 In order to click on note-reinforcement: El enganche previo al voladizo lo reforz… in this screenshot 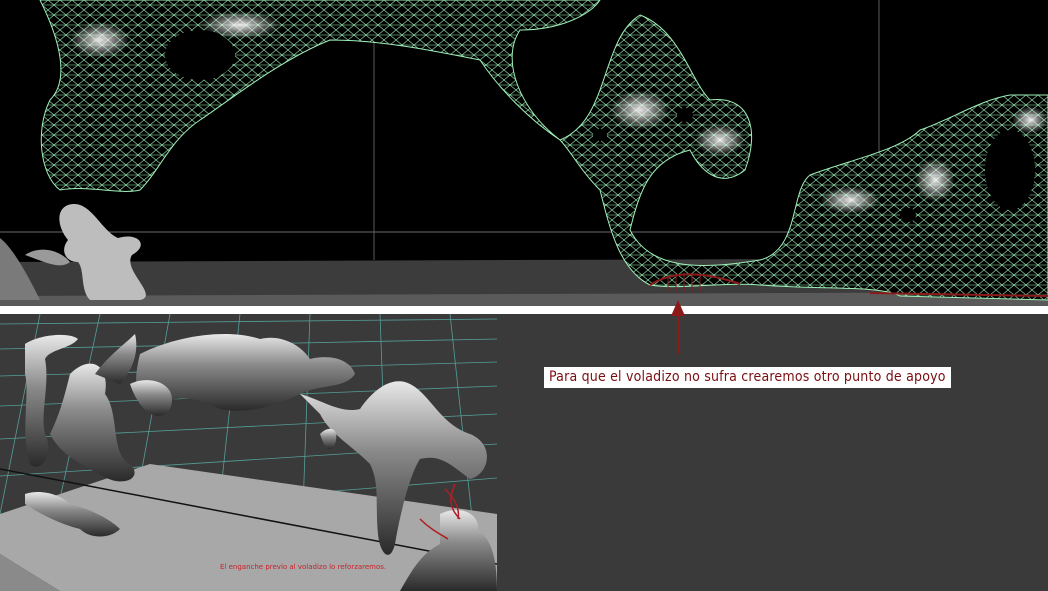, I will do `click(303, 567)`.